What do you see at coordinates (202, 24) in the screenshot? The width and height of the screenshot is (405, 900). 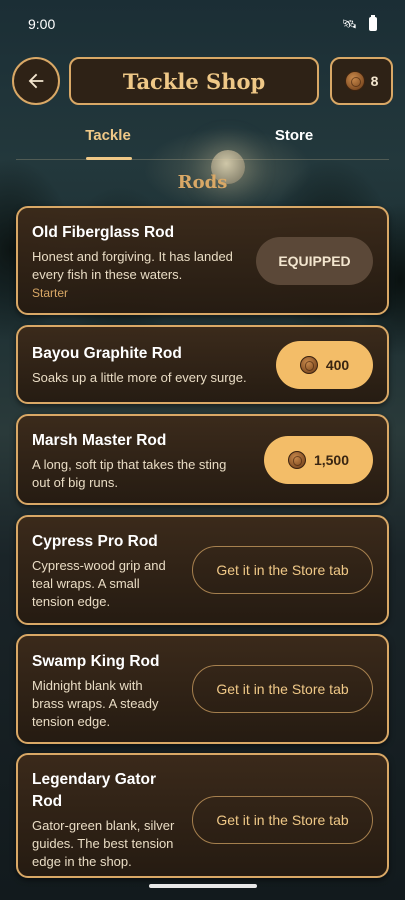 I see `status-bar: 9:00 🛰︎` at bounding box center [202, 24].